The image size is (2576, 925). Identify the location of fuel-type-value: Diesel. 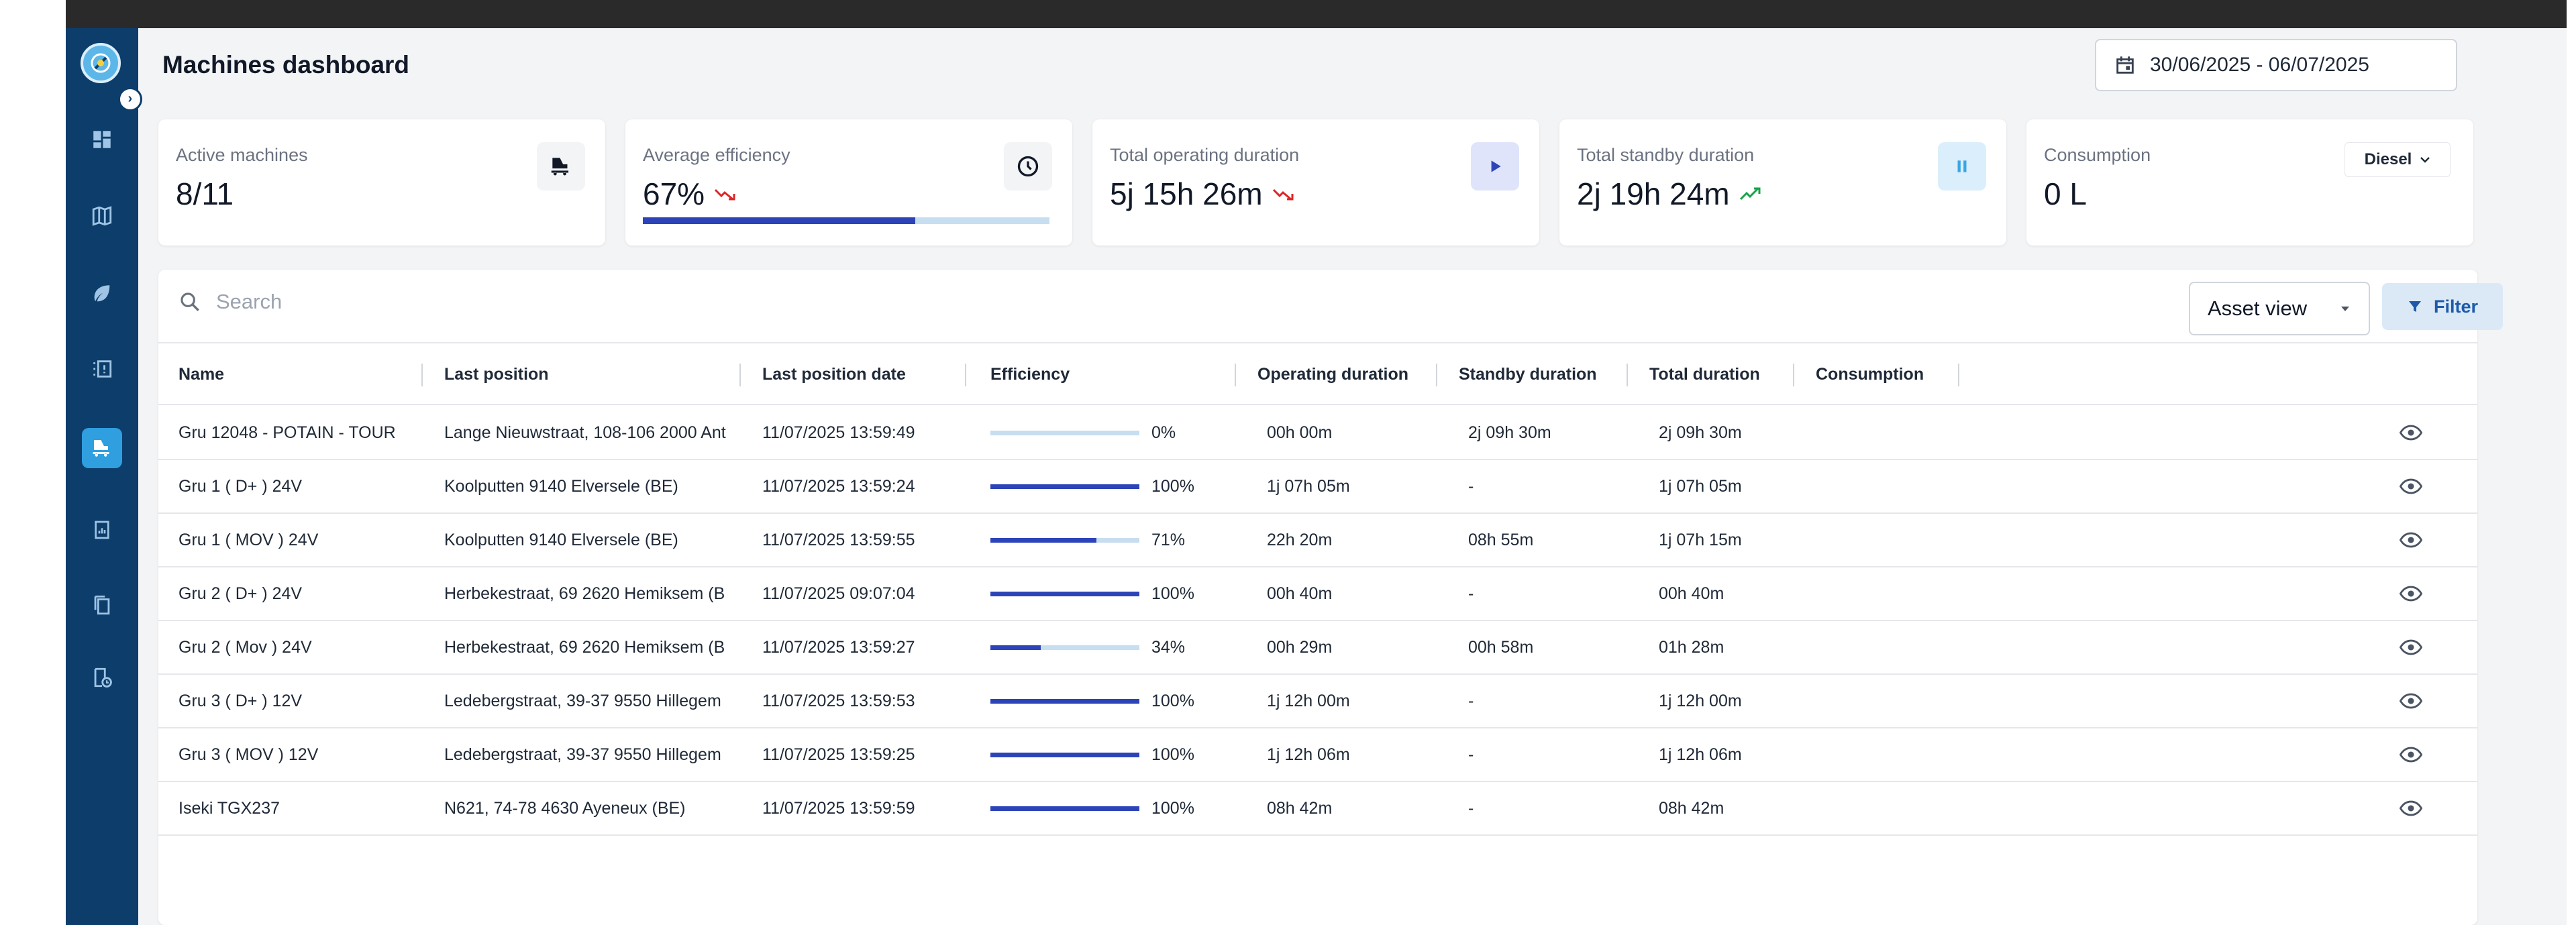
(2388, 159).